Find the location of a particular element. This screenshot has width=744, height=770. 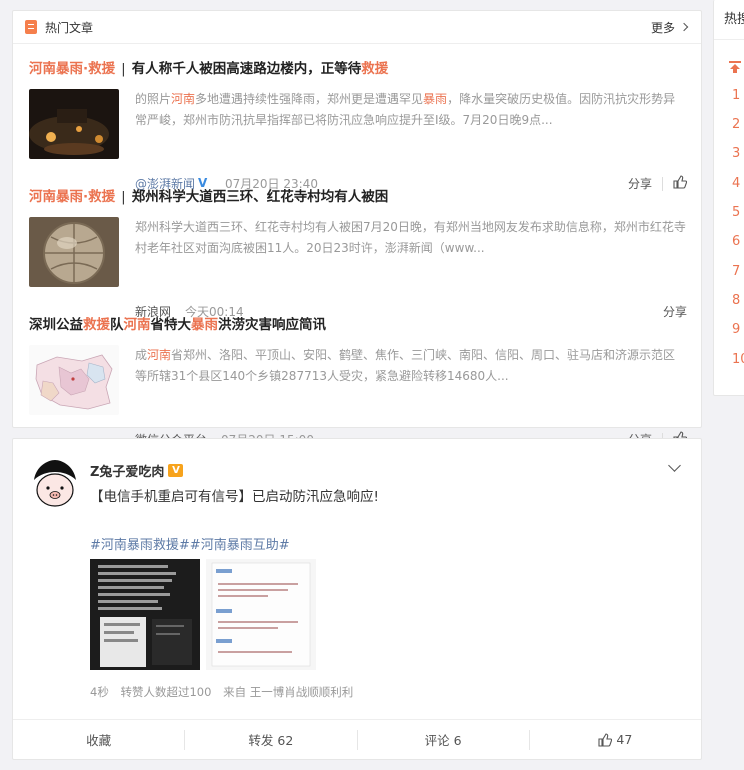

repost-count-text: 转赞人数超过100 is located at coordinates (166, 692).